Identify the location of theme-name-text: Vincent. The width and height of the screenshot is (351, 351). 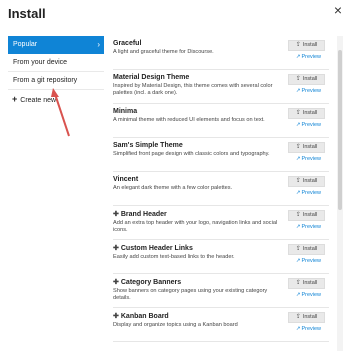
(126, 179).